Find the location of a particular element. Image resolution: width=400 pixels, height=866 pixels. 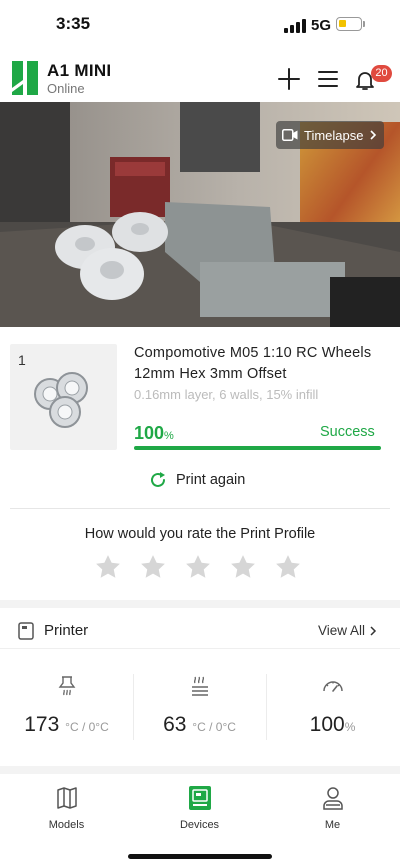

bed-temp-unit: °C / 0°C is located at coordinates (214, 727).